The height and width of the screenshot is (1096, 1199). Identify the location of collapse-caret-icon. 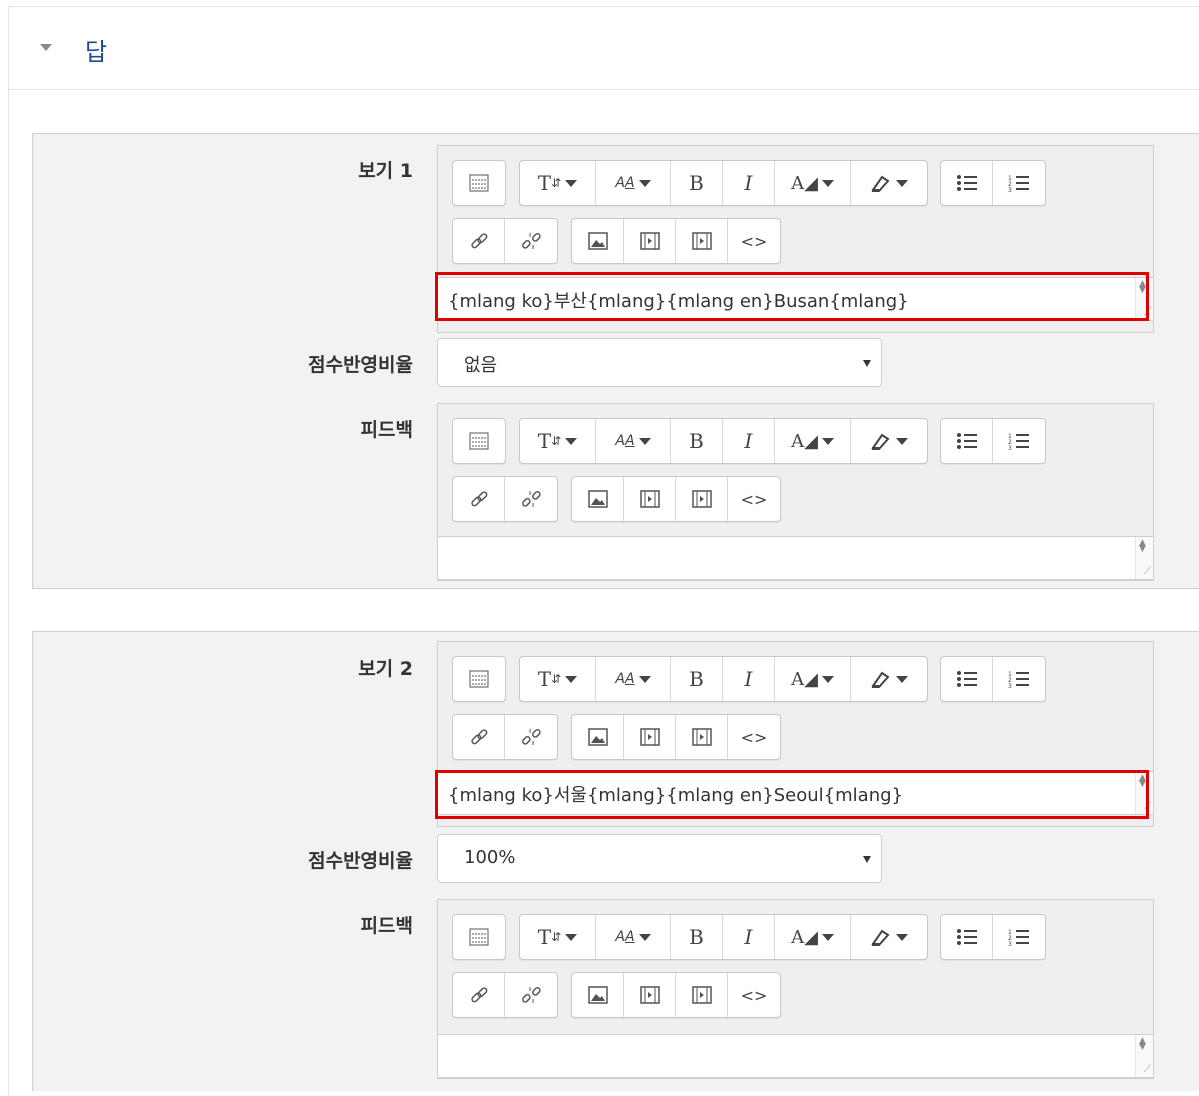
(46, 47).